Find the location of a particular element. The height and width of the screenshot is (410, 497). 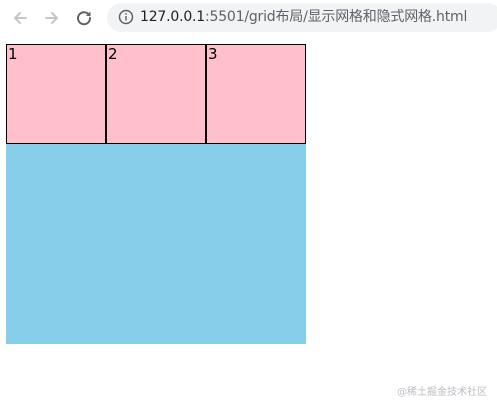

address-bar: 127.0.0.1:5501/grid布局/显示网格和隐式网格.html is located at coordinates (302, 17).